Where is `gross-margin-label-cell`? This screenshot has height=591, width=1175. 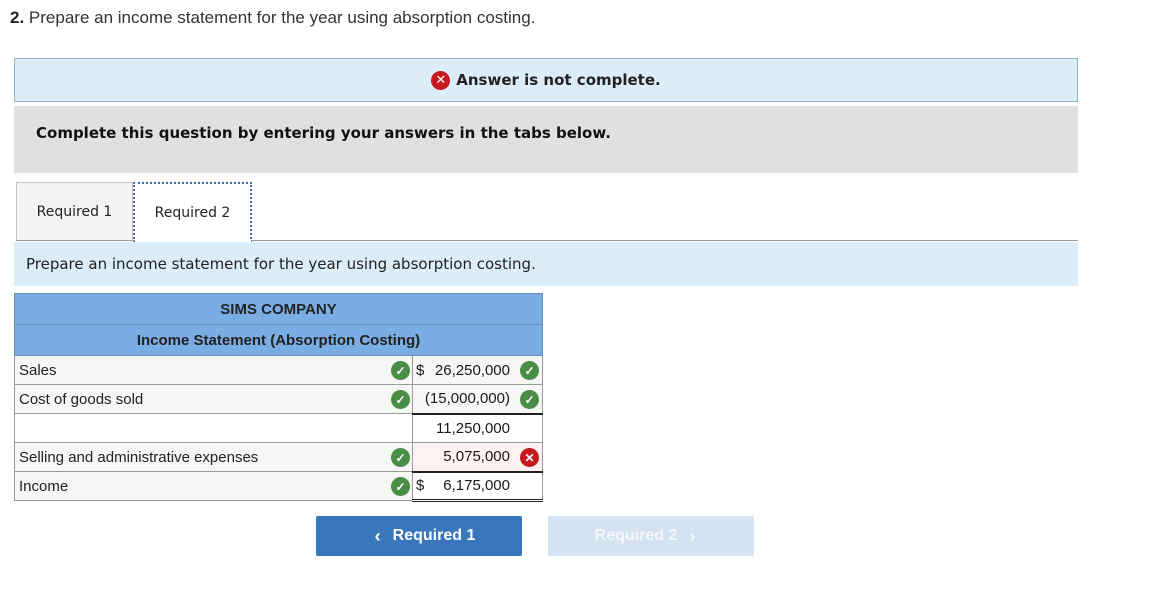
gross-margin-label-cell is located at coordinates (213, 428).